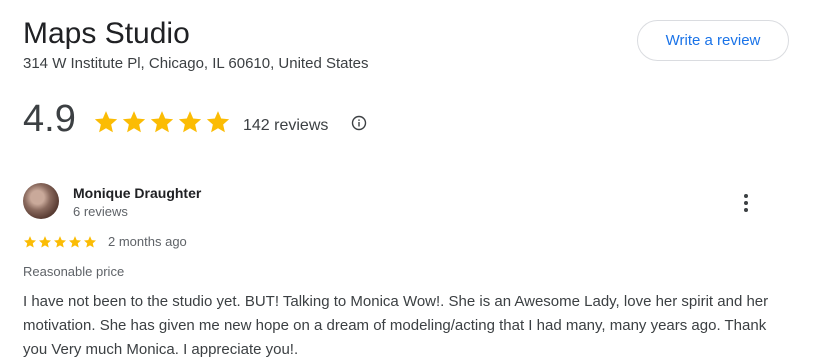 The width and height of the screenshot is (814, 358). What do you see at coordinates (100, 211) in the screenshot?
I see `reviewer-review-count: 6 reviews` at bounding box center [100, 211].